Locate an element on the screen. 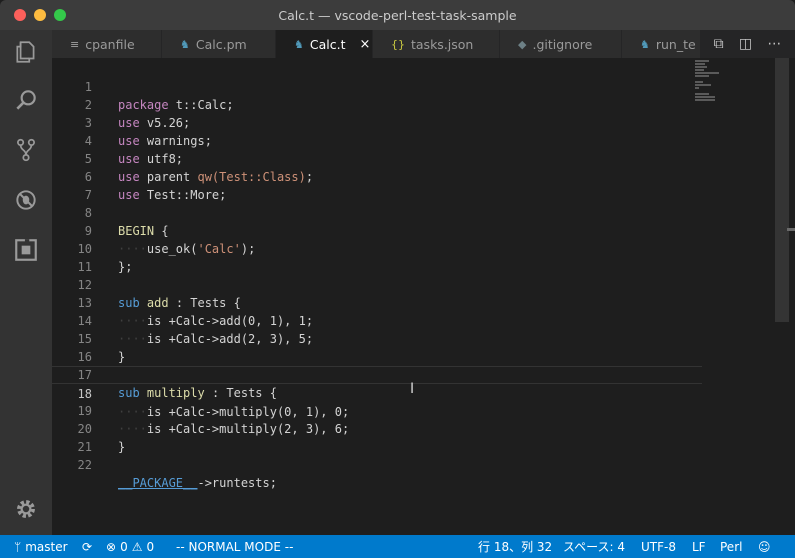 This screenshot has height=558, width=795. source-control-icon is located at coordinates (26, 150).